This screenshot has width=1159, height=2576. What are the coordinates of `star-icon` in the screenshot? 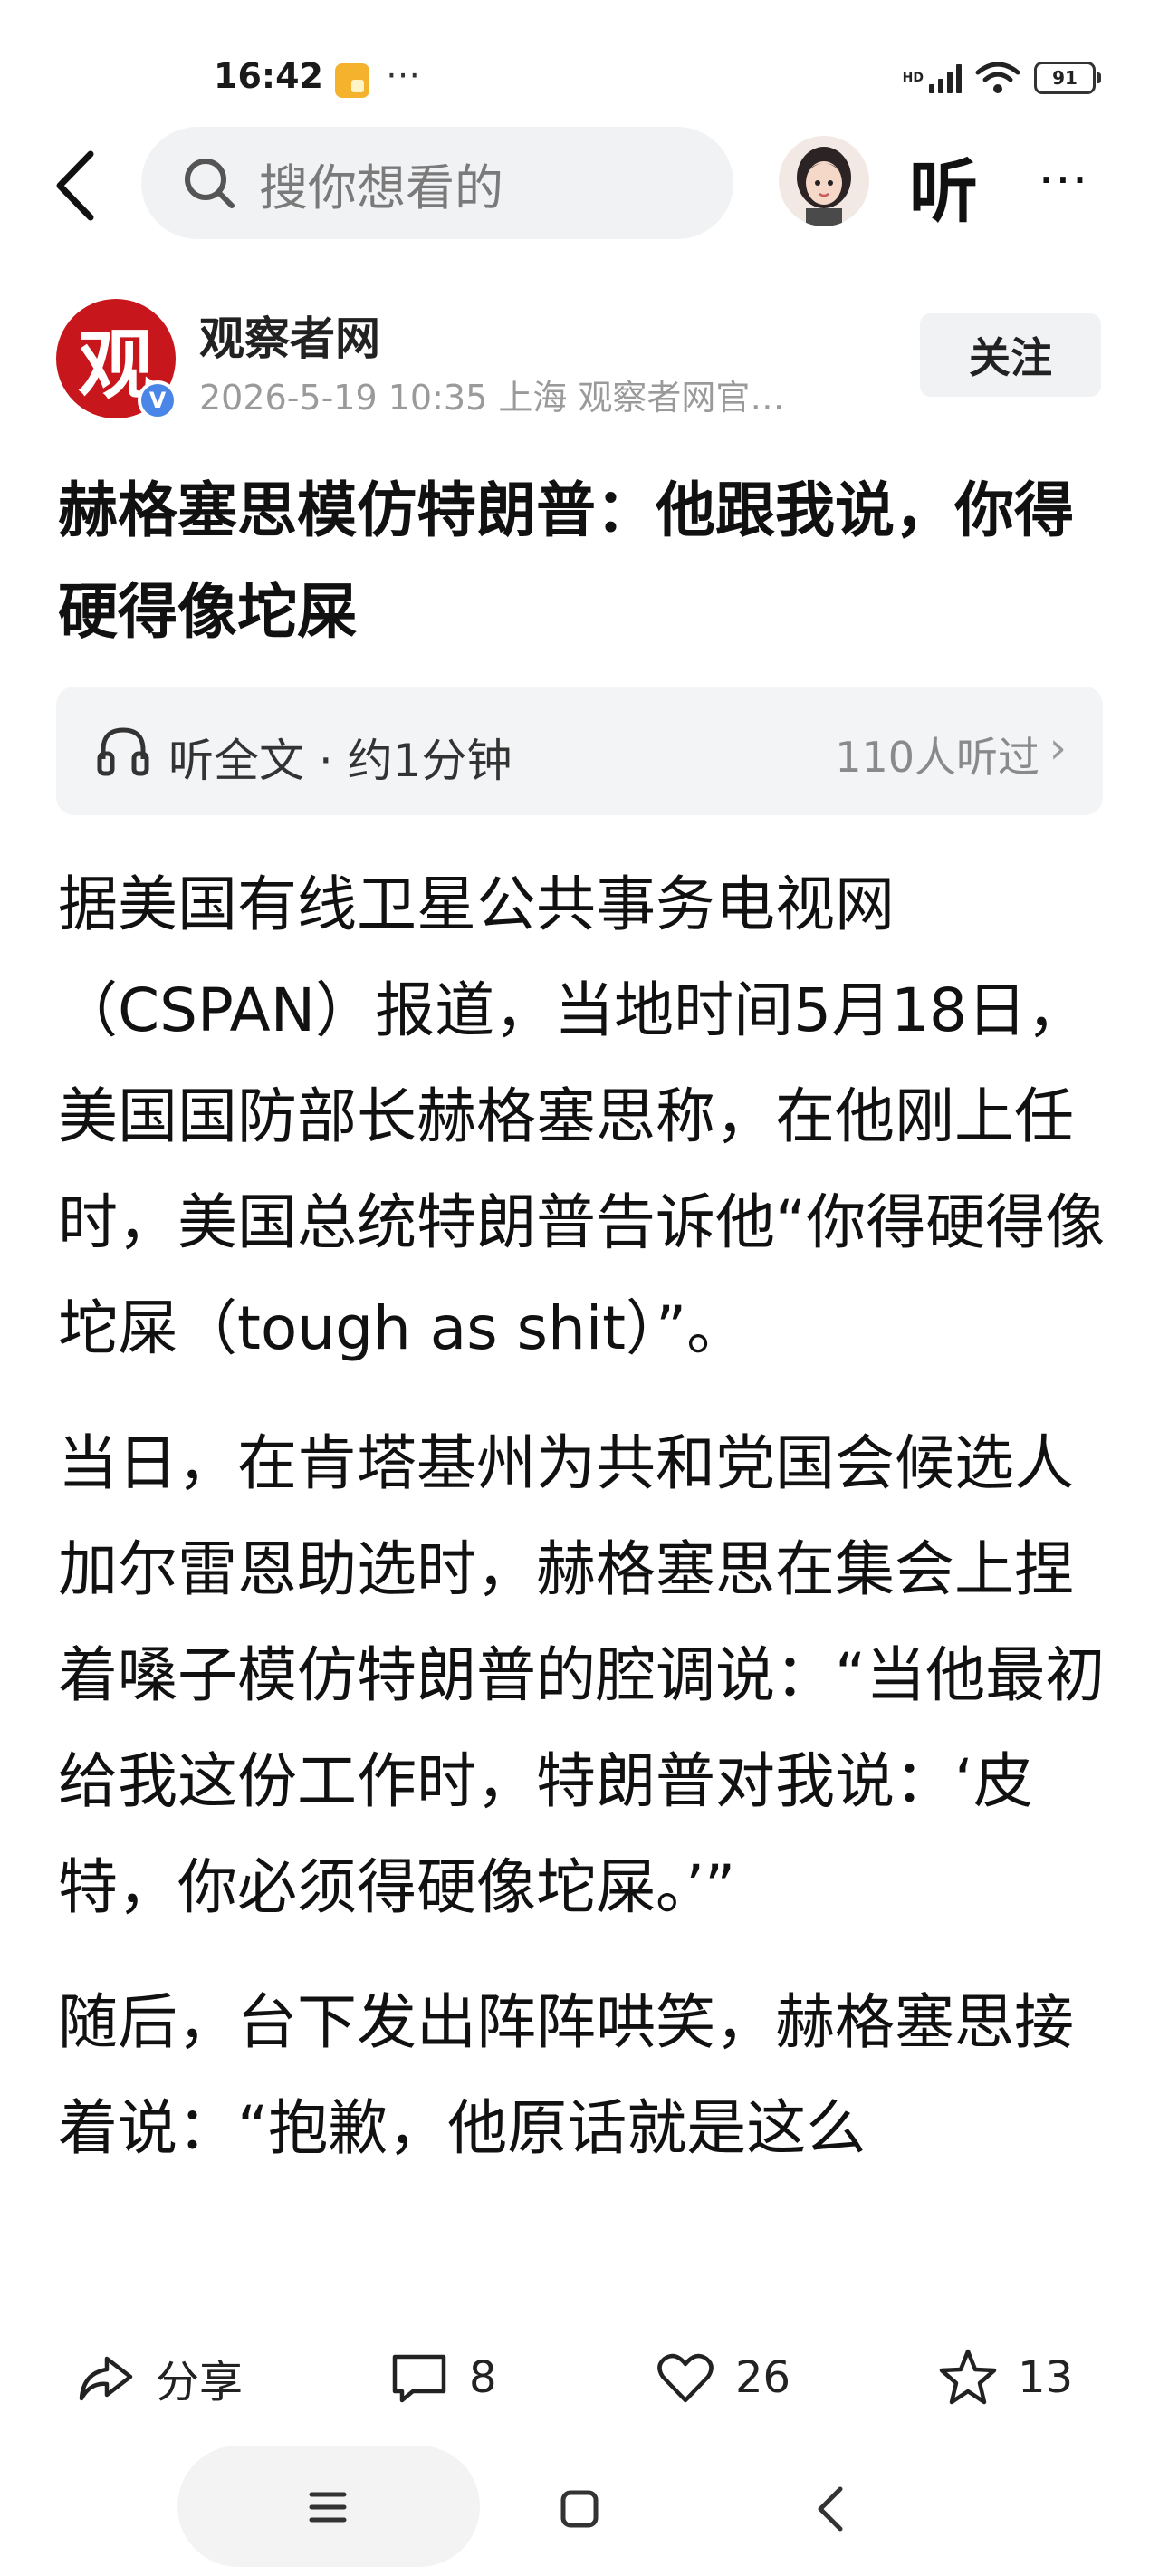 It's located at (968, 2377).